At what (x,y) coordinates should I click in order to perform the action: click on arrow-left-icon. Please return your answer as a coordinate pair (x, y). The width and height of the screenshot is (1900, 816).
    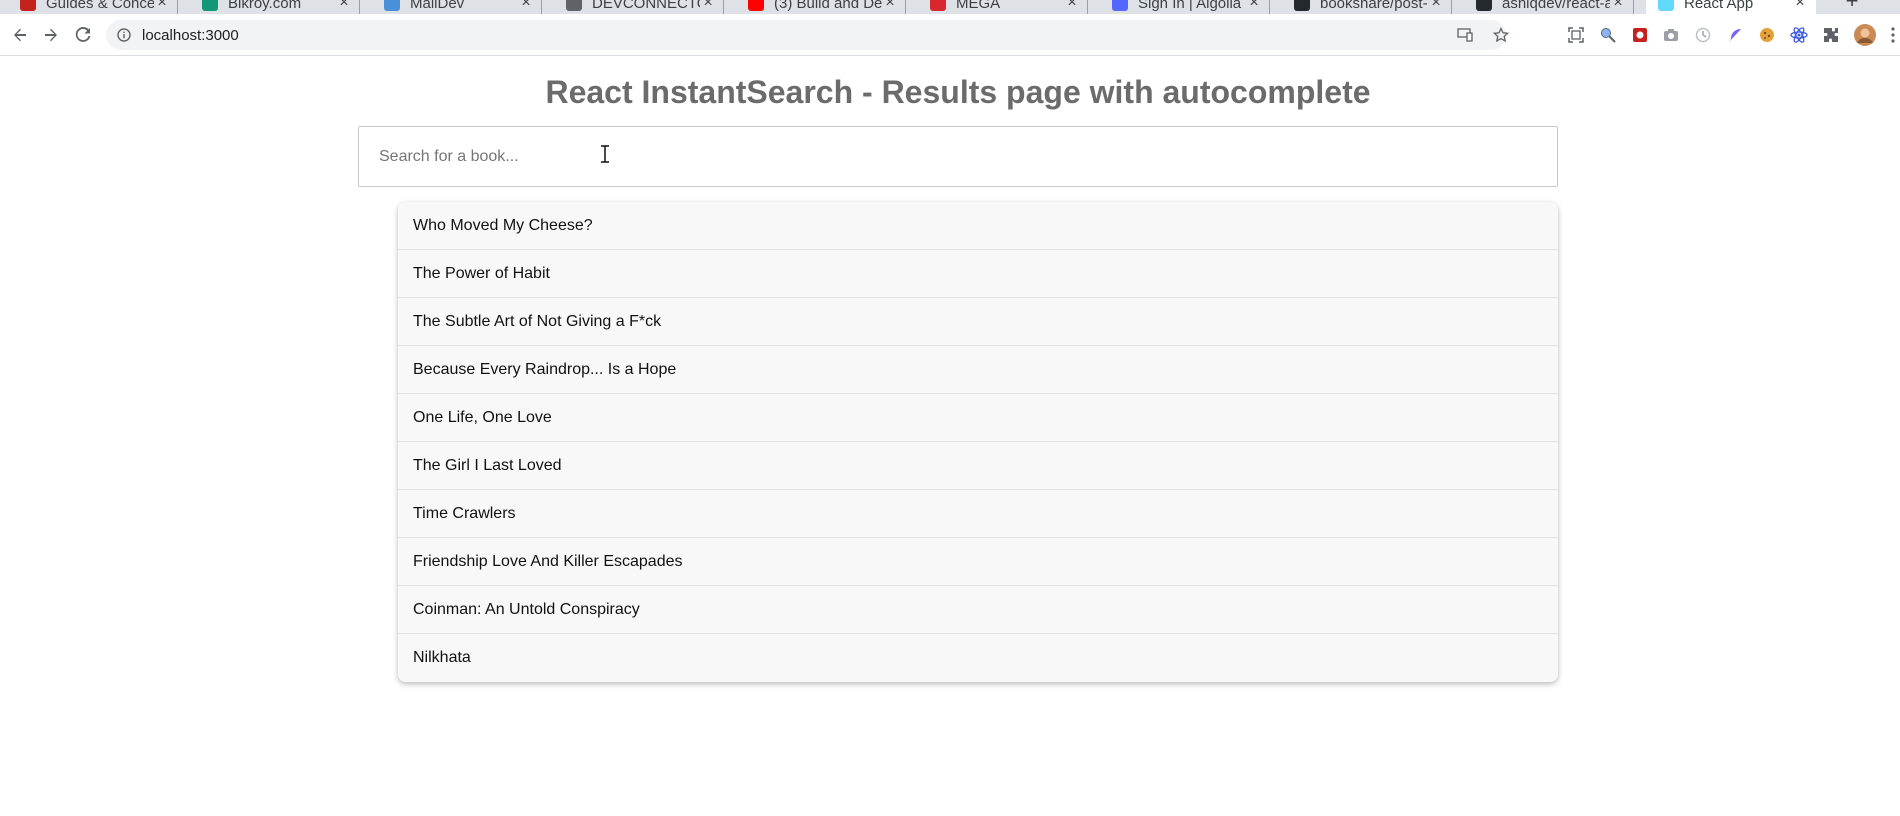
    Looking at the image, I should click on (20, 35).